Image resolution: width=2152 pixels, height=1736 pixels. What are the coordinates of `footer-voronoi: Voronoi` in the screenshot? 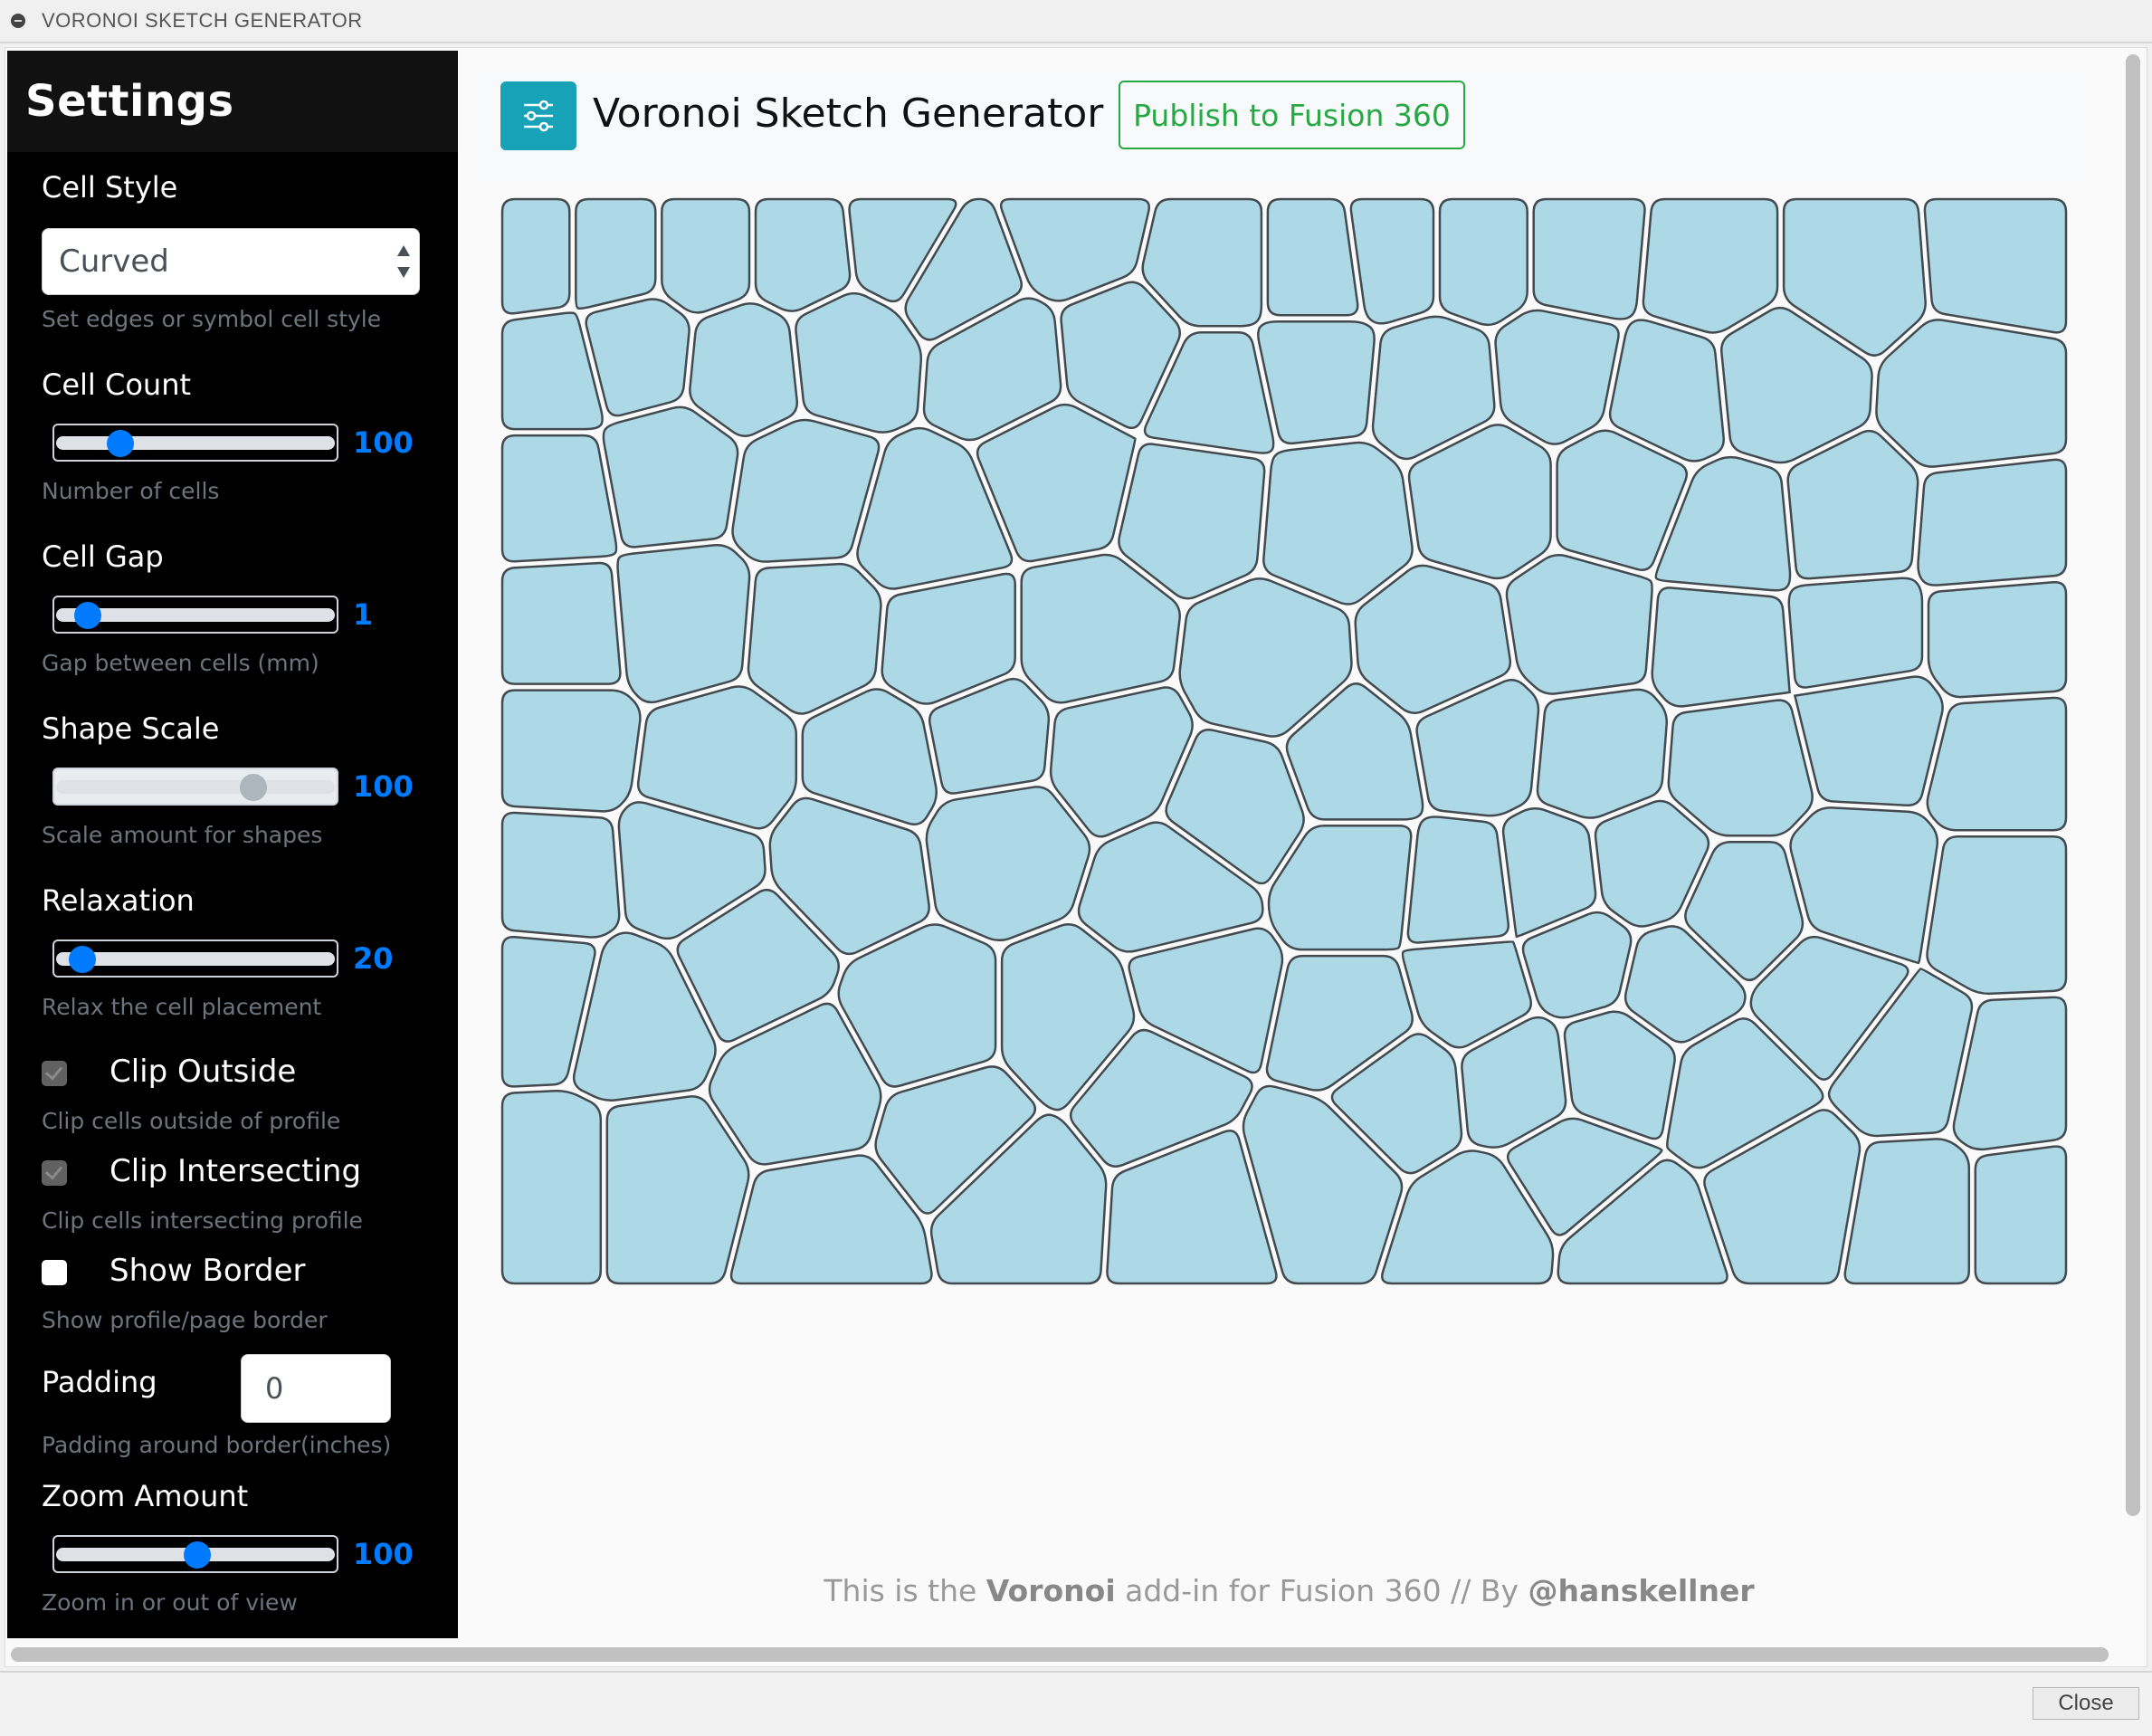 It's located at (1051, 1590).